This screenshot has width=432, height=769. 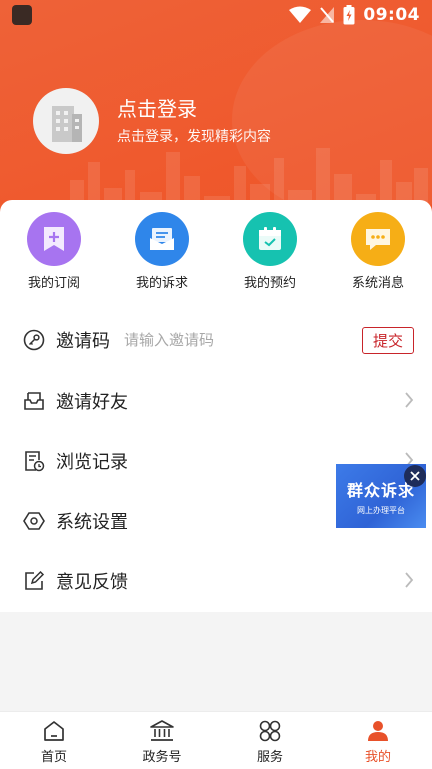 I want to click on subscription-icon-circle, so click(x=54, y=239).